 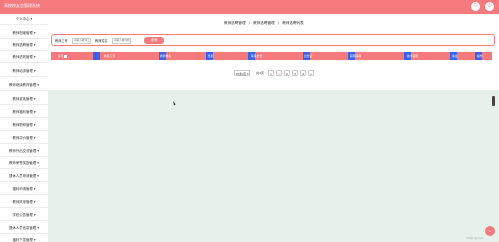 I want to click on sidebar-item-retiree-info: 退休人员信息管理 ▾, so click(x=24, y=228).